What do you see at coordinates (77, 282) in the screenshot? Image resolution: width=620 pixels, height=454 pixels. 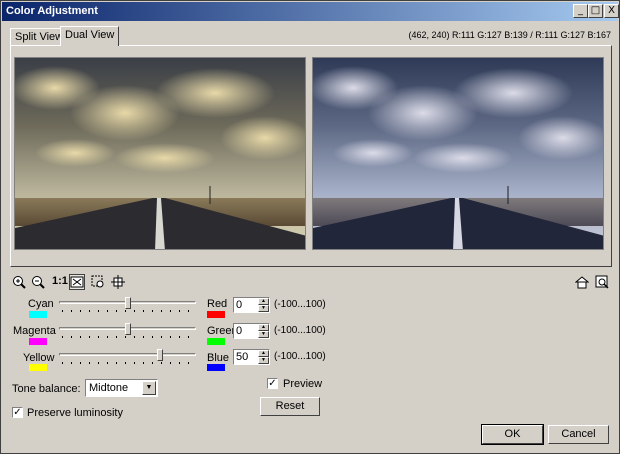 I see `fit-to-window-icon` at bounding box center [77, 282].